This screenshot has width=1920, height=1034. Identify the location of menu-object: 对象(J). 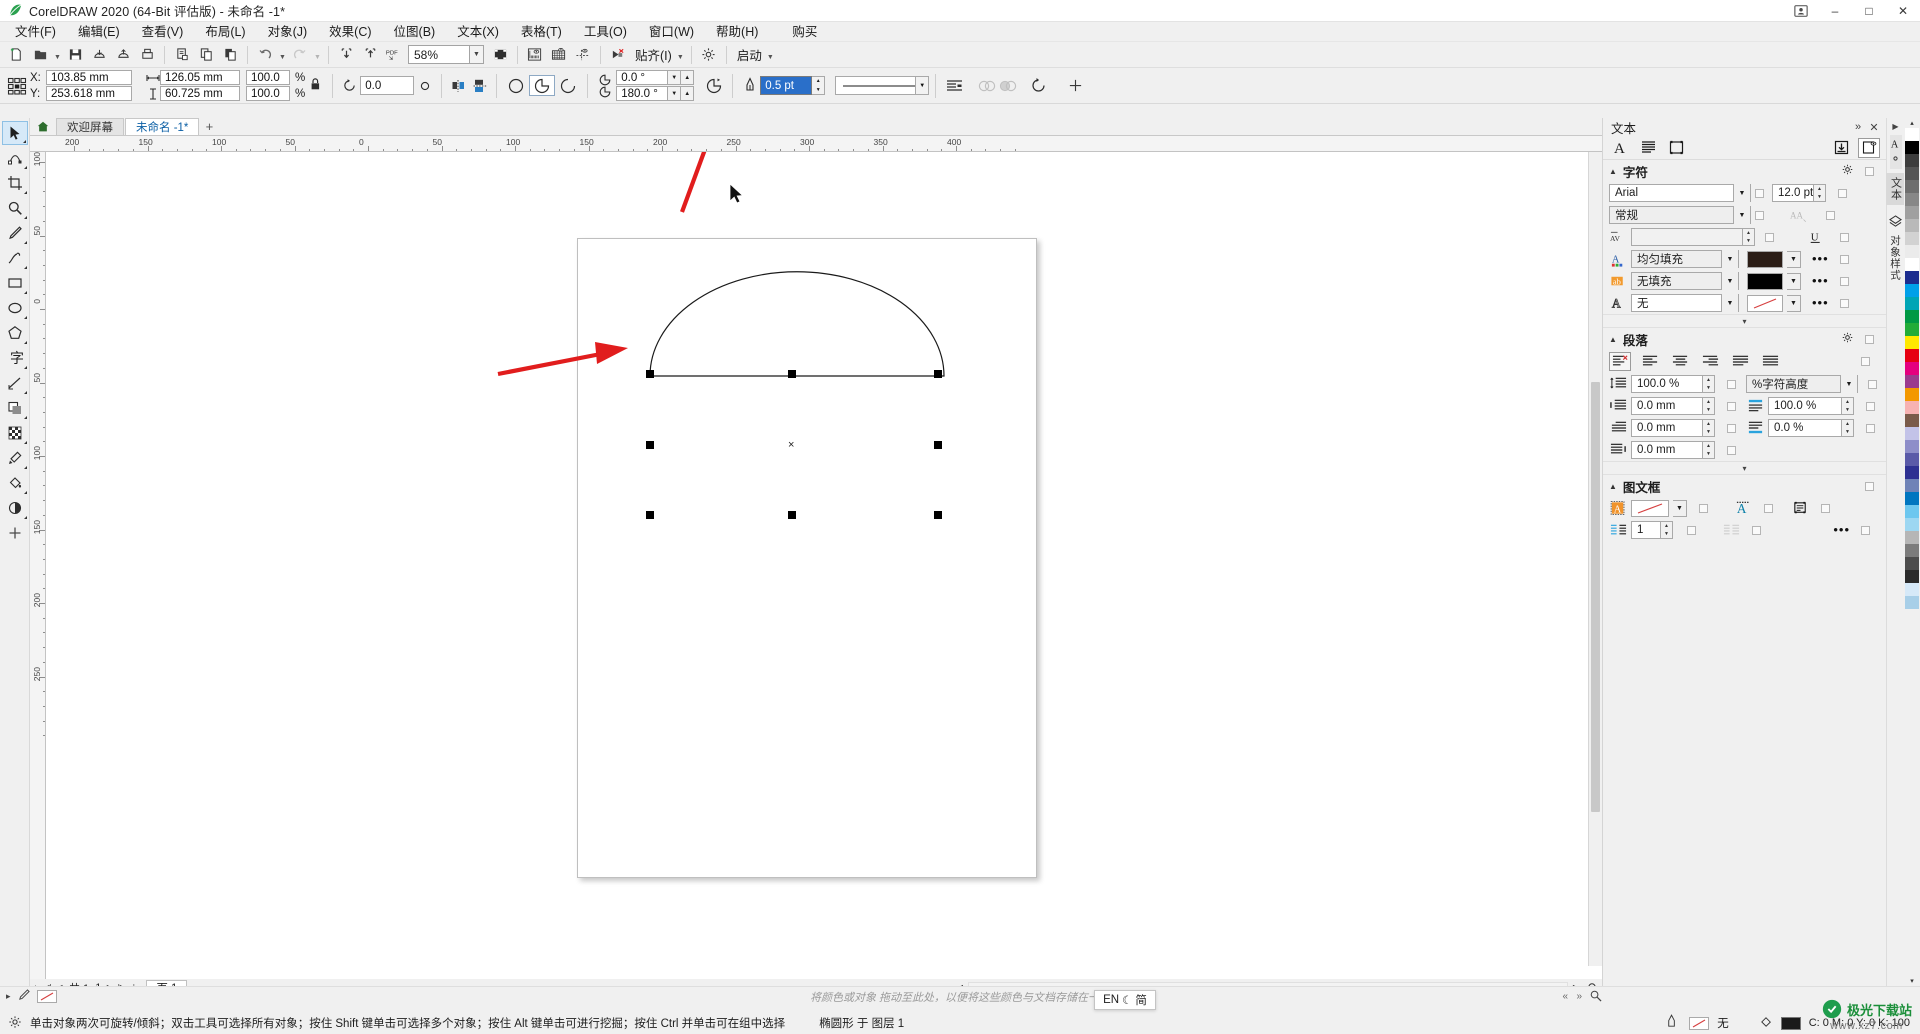
(288, 32).